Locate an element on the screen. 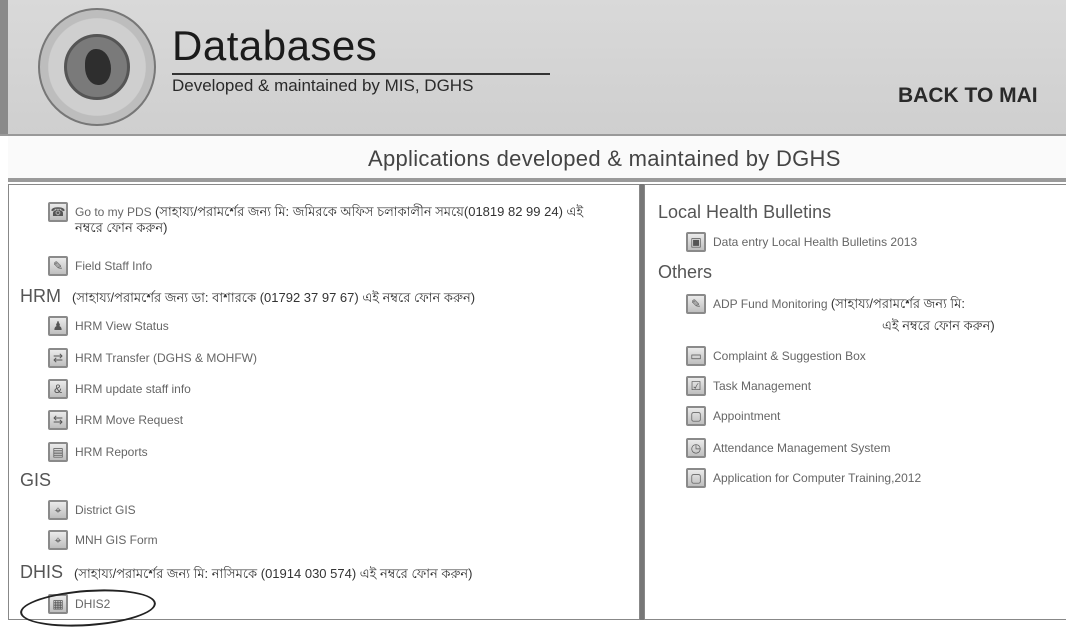  seal-center is located at coordinates (97, 67).